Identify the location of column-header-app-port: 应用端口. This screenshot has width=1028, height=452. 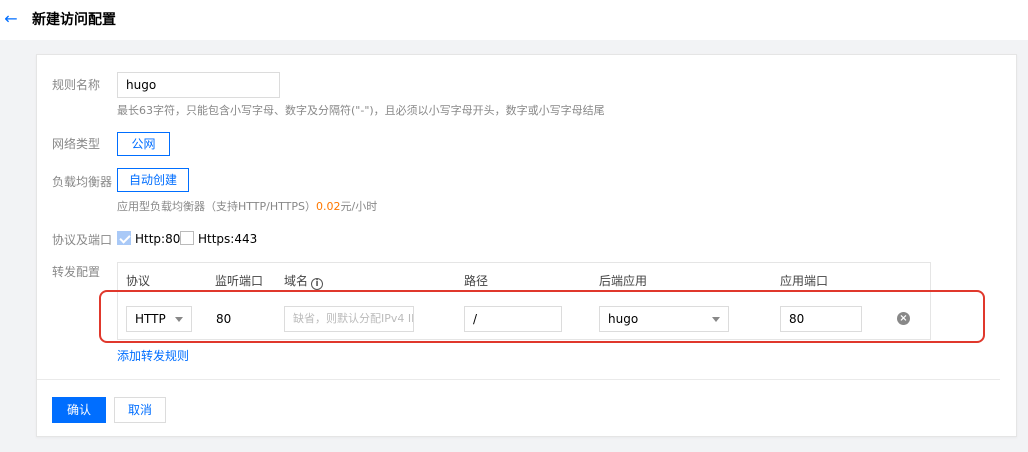
(804, 281).